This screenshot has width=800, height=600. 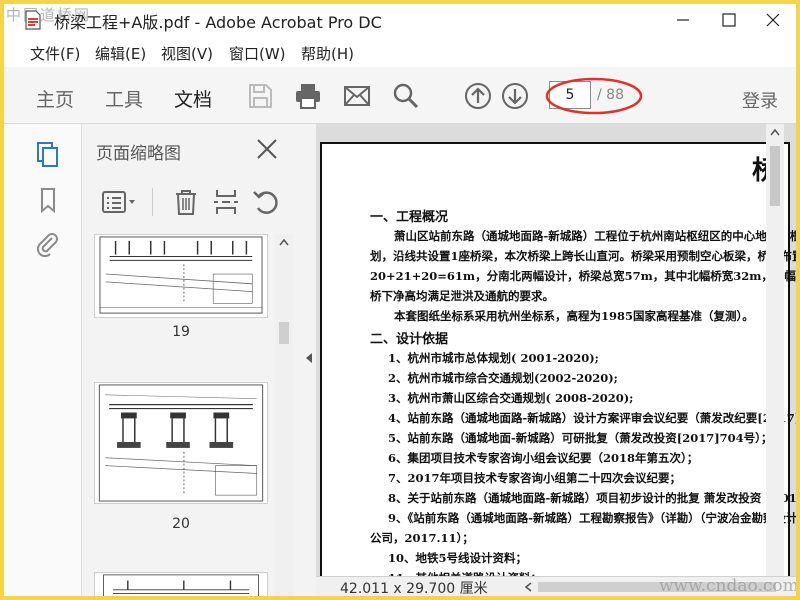 I want to click on highlight-ellipse, so click(x=594, y=96).